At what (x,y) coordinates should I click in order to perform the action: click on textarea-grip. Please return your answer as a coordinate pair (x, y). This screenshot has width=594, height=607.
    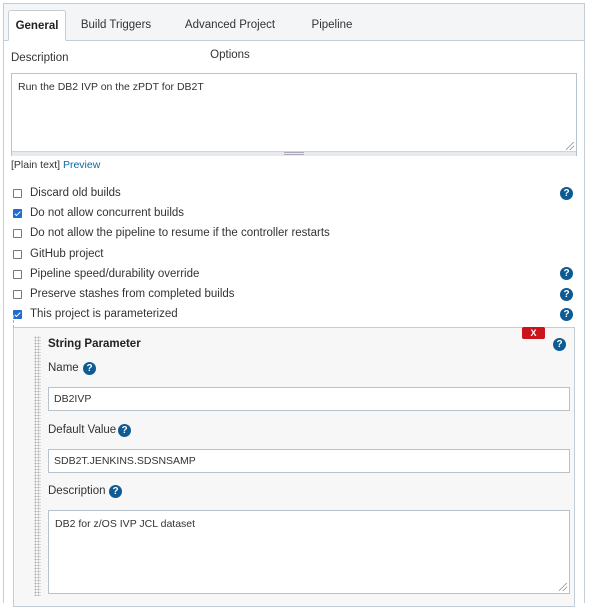
    Looking at the image, I should click on (294, 153).